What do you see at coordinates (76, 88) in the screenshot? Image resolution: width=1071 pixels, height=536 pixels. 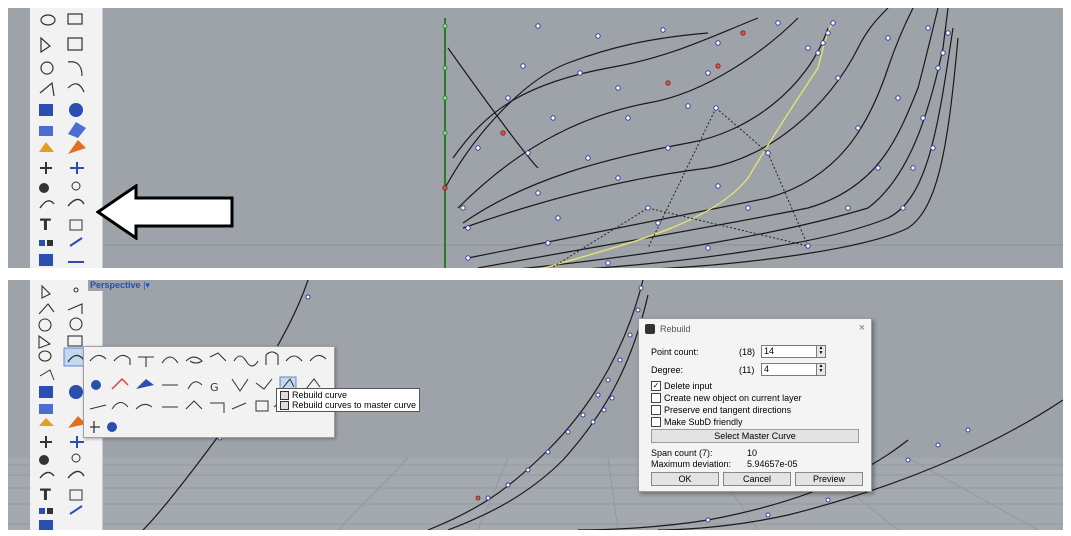 I see `curve-from-objects-icon` at bounding box center [76, 88].